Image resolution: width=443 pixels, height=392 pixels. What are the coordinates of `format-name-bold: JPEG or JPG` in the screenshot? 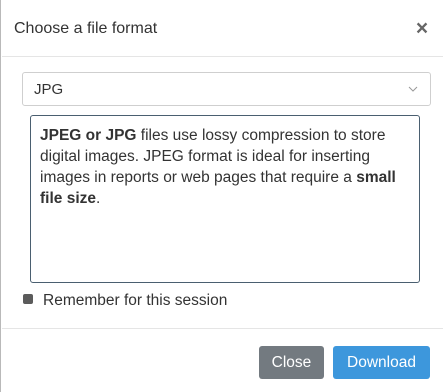 It's located at (88, 135).